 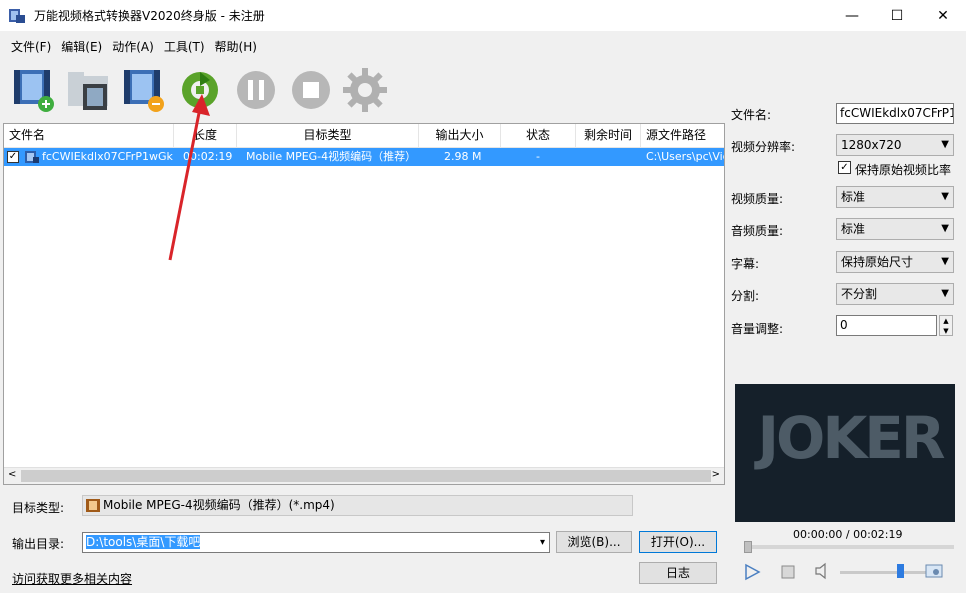 I want to click on annotation-arrow-icon, so click(x=189, y=177).